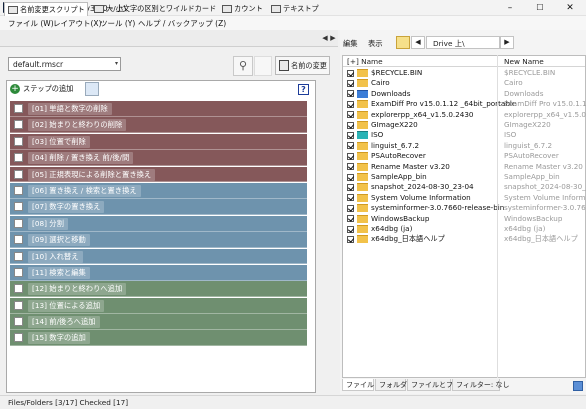  What do you see at coordinates (403, 42) in the screenshot?
I see `folder-up-icon` at bounding box center [403, 42].